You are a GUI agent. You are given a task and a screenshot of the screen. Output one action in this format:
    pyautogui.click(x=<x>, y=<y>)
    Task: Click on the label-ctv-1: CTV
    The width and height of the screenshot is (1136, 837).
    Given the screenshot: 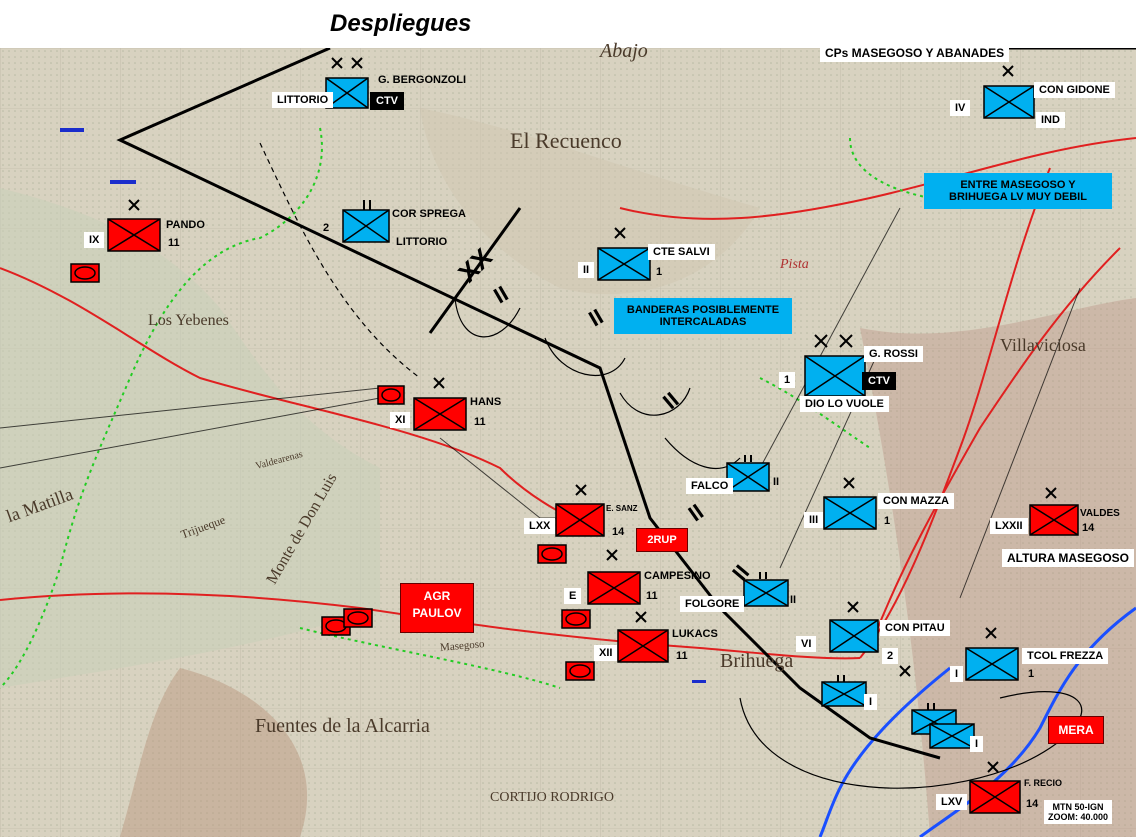 What is the action you would take?
    pyautogui.click(x=387, y=101)
    